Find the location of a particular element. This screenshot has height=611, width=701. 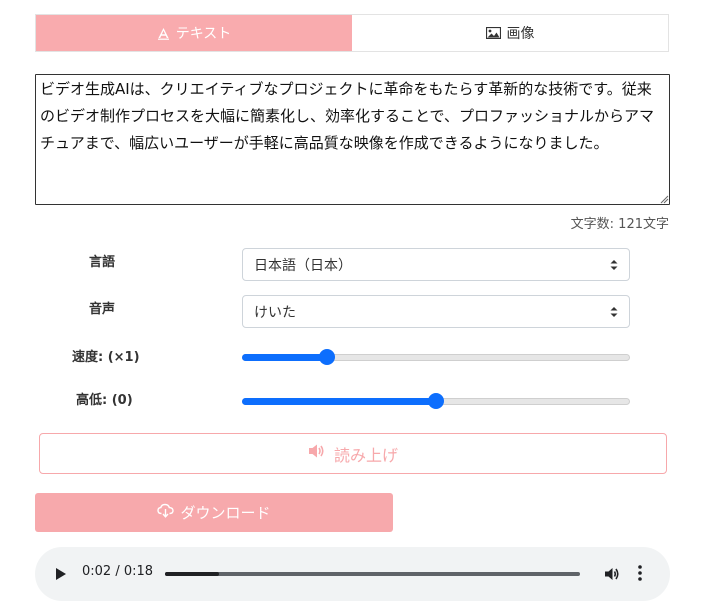

text-icon is located at coordinates (163, 33).